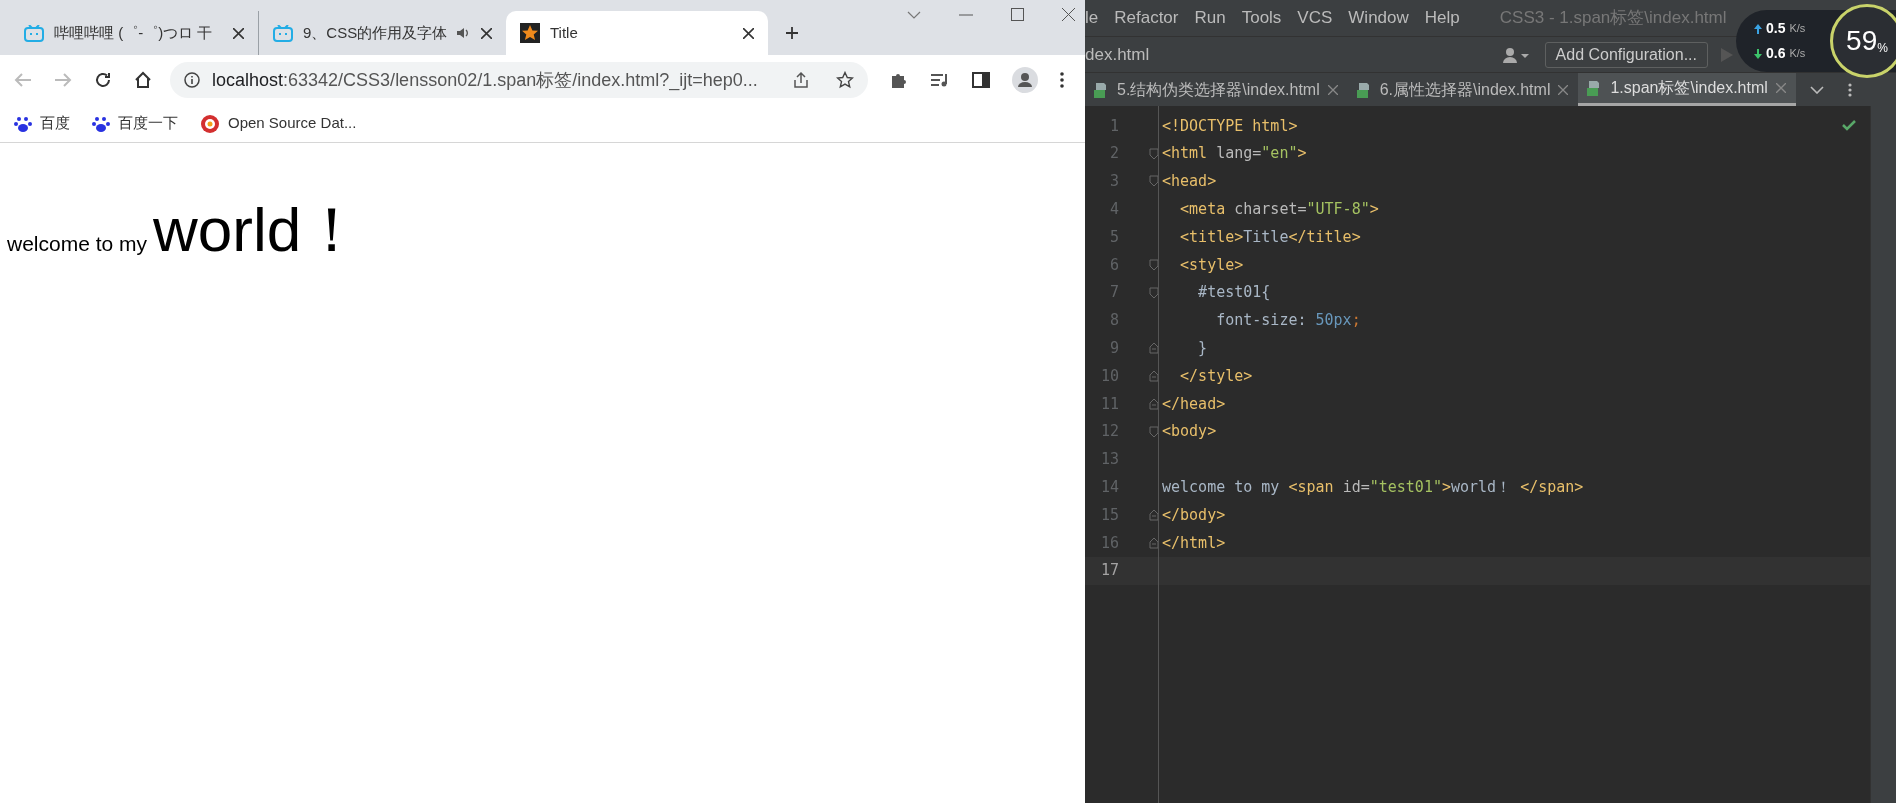 This screenshot has height=803, width=1896. What do you see at coordinates (1193, 543) in the screenshot?
I see `code-line: </html>` at bounding box center [1193, 543].